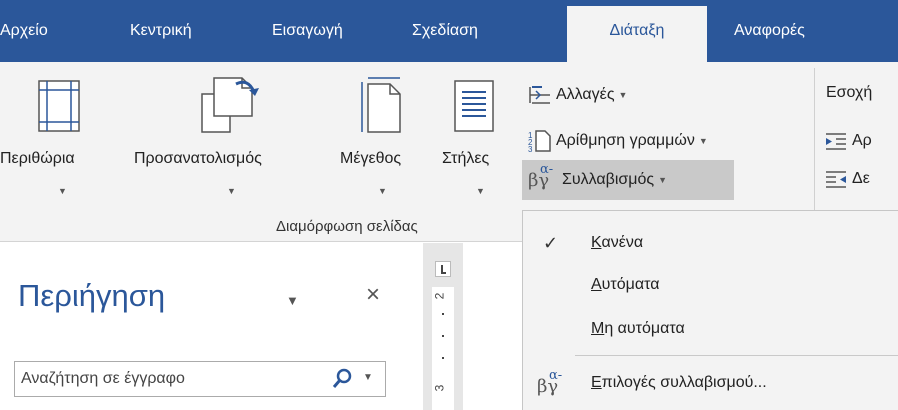  What do you see at coordinates (623, 95) in the screenshot?
I see `breaks-dropdown-icon: ▼` at bounding box center [623, 95].